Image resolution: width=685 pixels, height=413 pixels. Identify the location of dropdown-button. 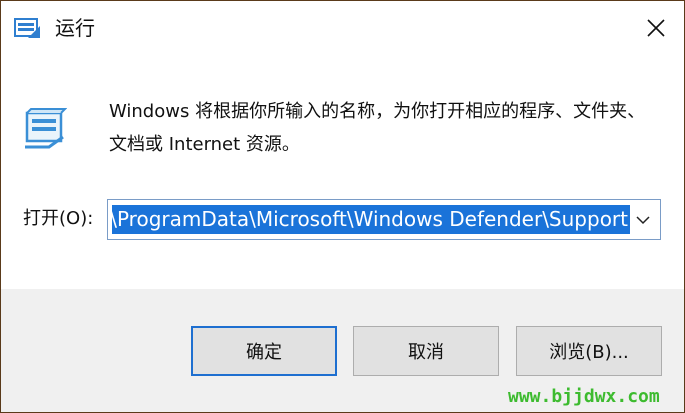
(643, 220).